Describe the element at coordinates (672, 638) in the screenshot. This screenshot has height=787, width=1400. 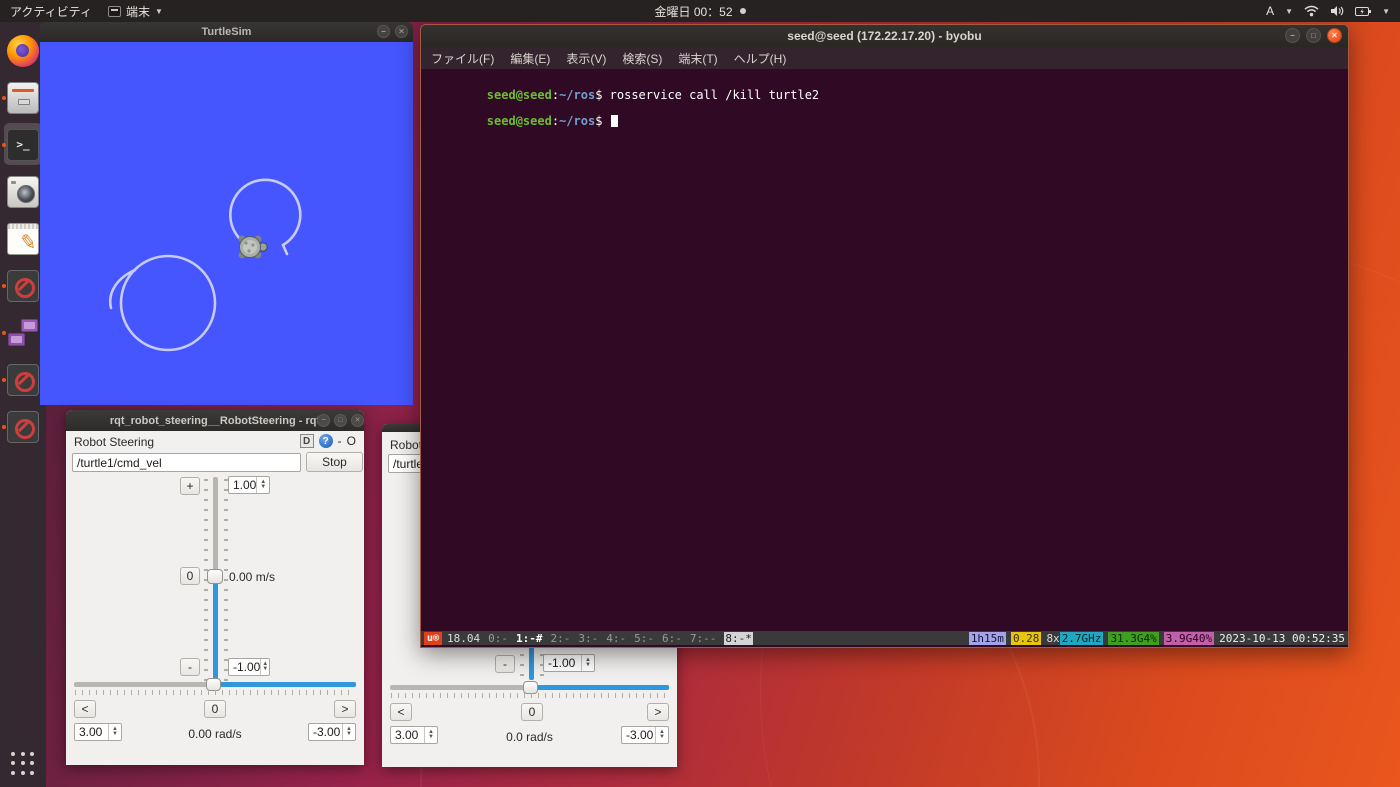
I see `byobu-window-6: 6:-` at that location.